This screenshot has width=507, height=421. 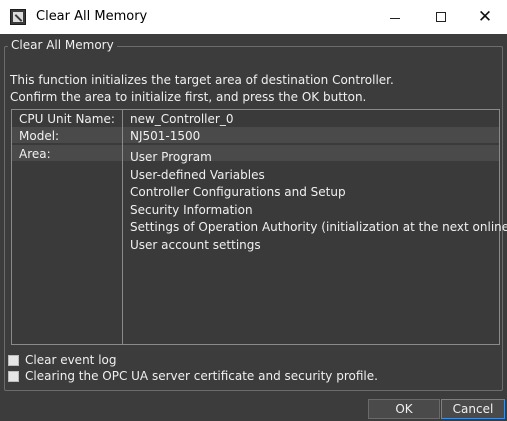 I want to click on area-item: User Program, so click(x=171, y=157).